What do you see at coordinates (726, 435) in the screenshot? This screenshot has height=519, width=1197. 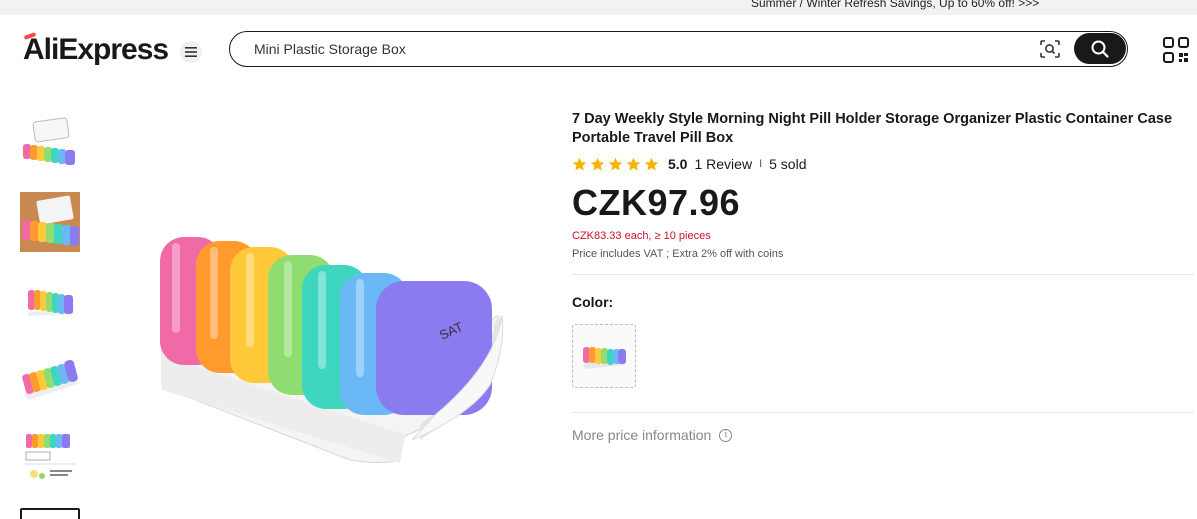 I see `info-circle-icon: i` at bounding box center [726, 435].